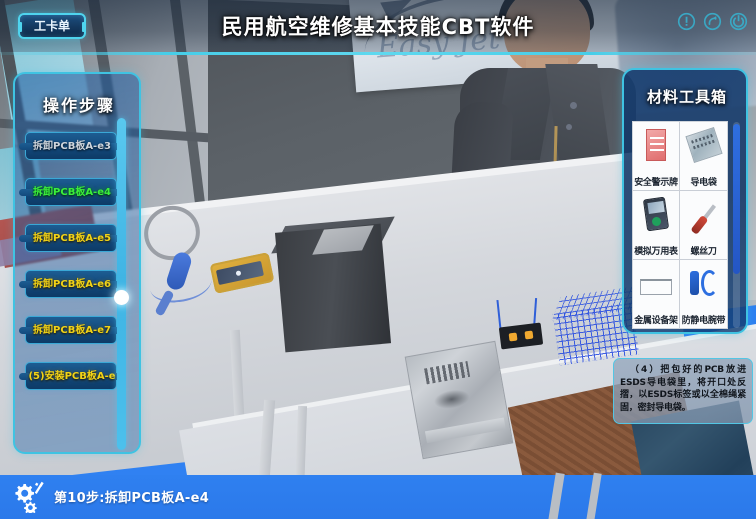 This screenshot has width=756, height=519. I want to click on tool-item-4: 金属设备架, so click(656, 294).